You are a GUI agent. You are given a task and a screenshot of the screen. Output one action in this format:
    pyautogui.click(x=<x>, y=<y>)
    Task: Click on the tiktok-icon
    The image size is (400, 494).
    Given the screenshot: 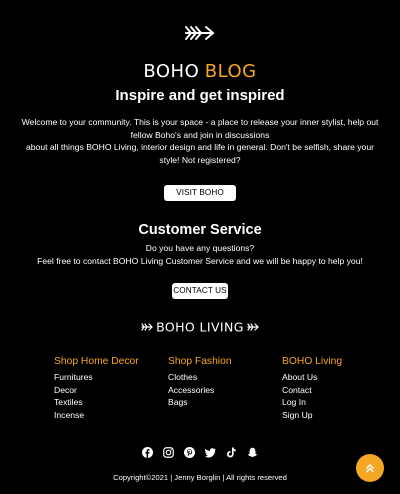 What is the action you would take?
    pyautogui.click(x=231, y=451)
    